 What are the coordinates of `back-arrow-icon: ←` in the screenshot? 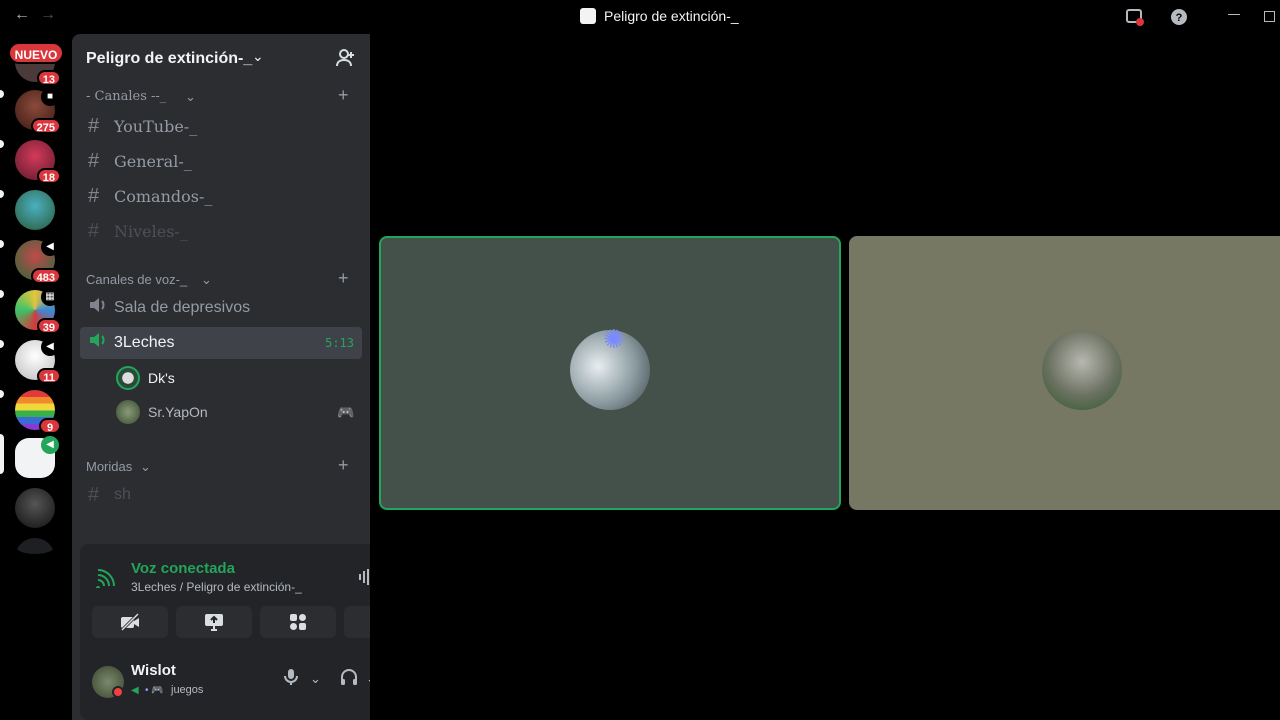 It's located at (22, 15).